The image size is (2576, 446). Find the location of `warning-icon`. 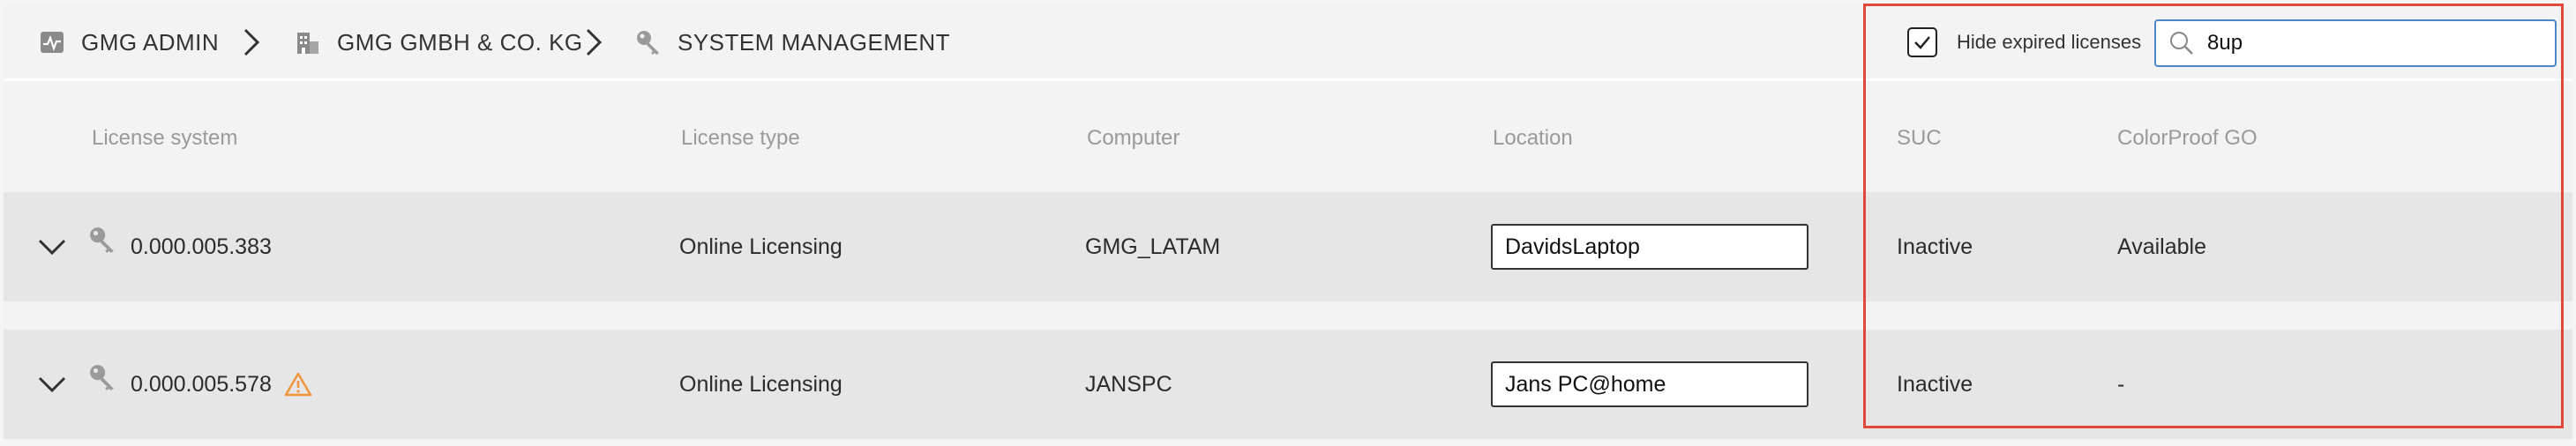

warning-icon is located at coordinates (298, 384).